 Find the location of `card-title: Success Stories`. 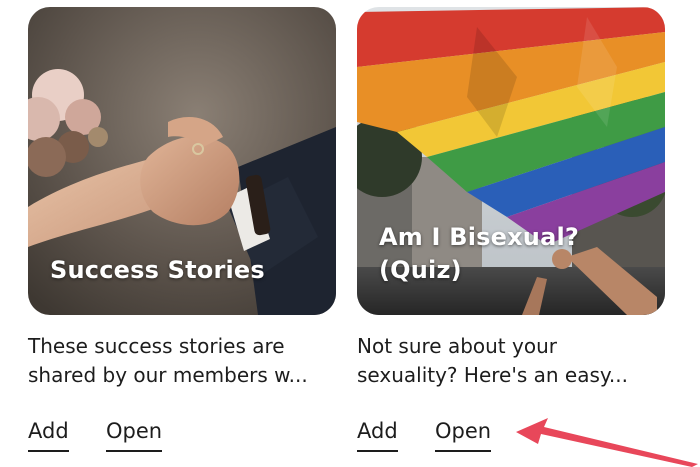

card-title: Success Stories is located at coordinates (157, 270).